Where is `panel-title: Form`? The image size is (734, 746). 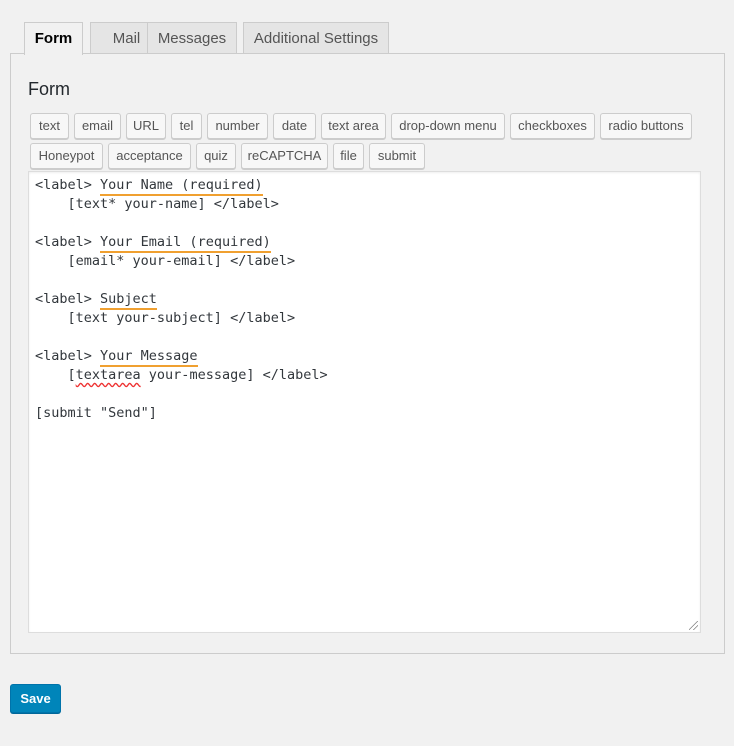
panel-title: Form is located at coordinates (49, 89).